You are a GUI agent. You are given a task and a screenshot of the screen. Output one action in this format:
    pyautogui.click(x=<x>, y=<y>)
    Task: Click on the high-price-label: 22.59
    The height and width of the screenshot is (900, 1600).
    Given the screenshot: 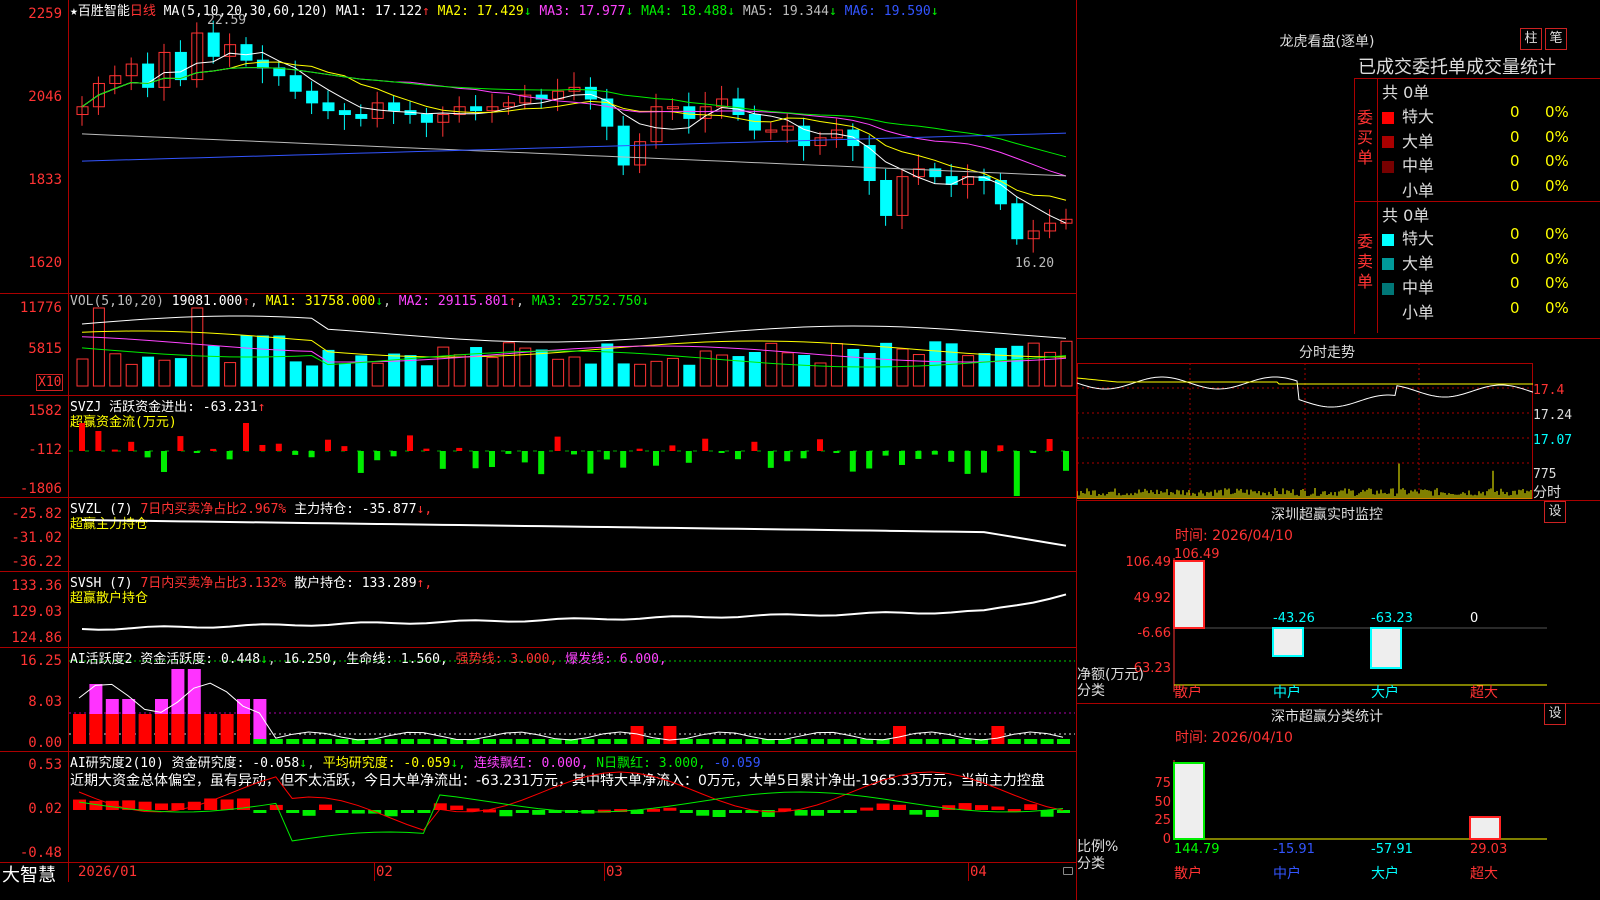 What is the action you would take?
    pyautogui.click(x=227, y=20)
    